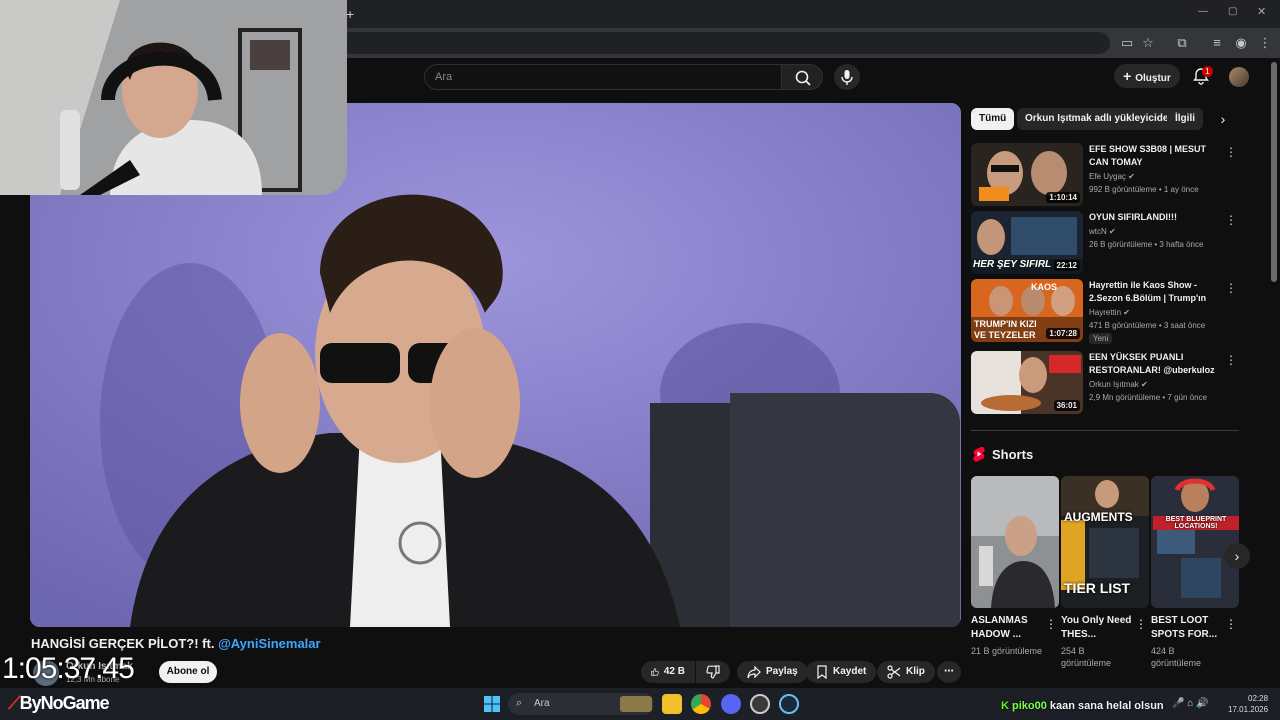  What do you see at coordinates (906, 672) in the screenshot?
I see `clip-button: Klip` at bounding box center [906, 672].